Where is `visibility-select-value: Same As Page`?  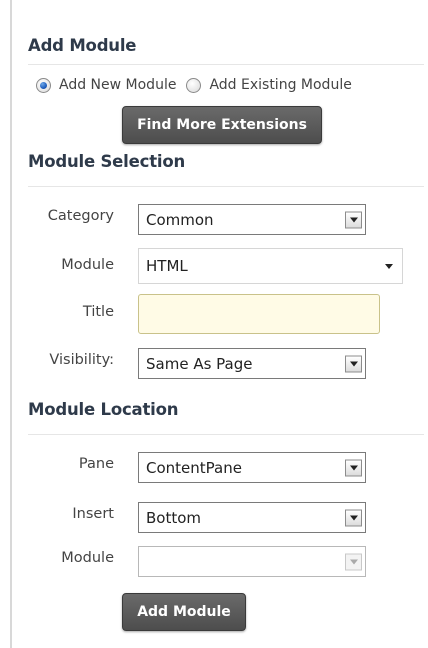 visibility-select-value: Same As Page is located at coordinates (199, 363).